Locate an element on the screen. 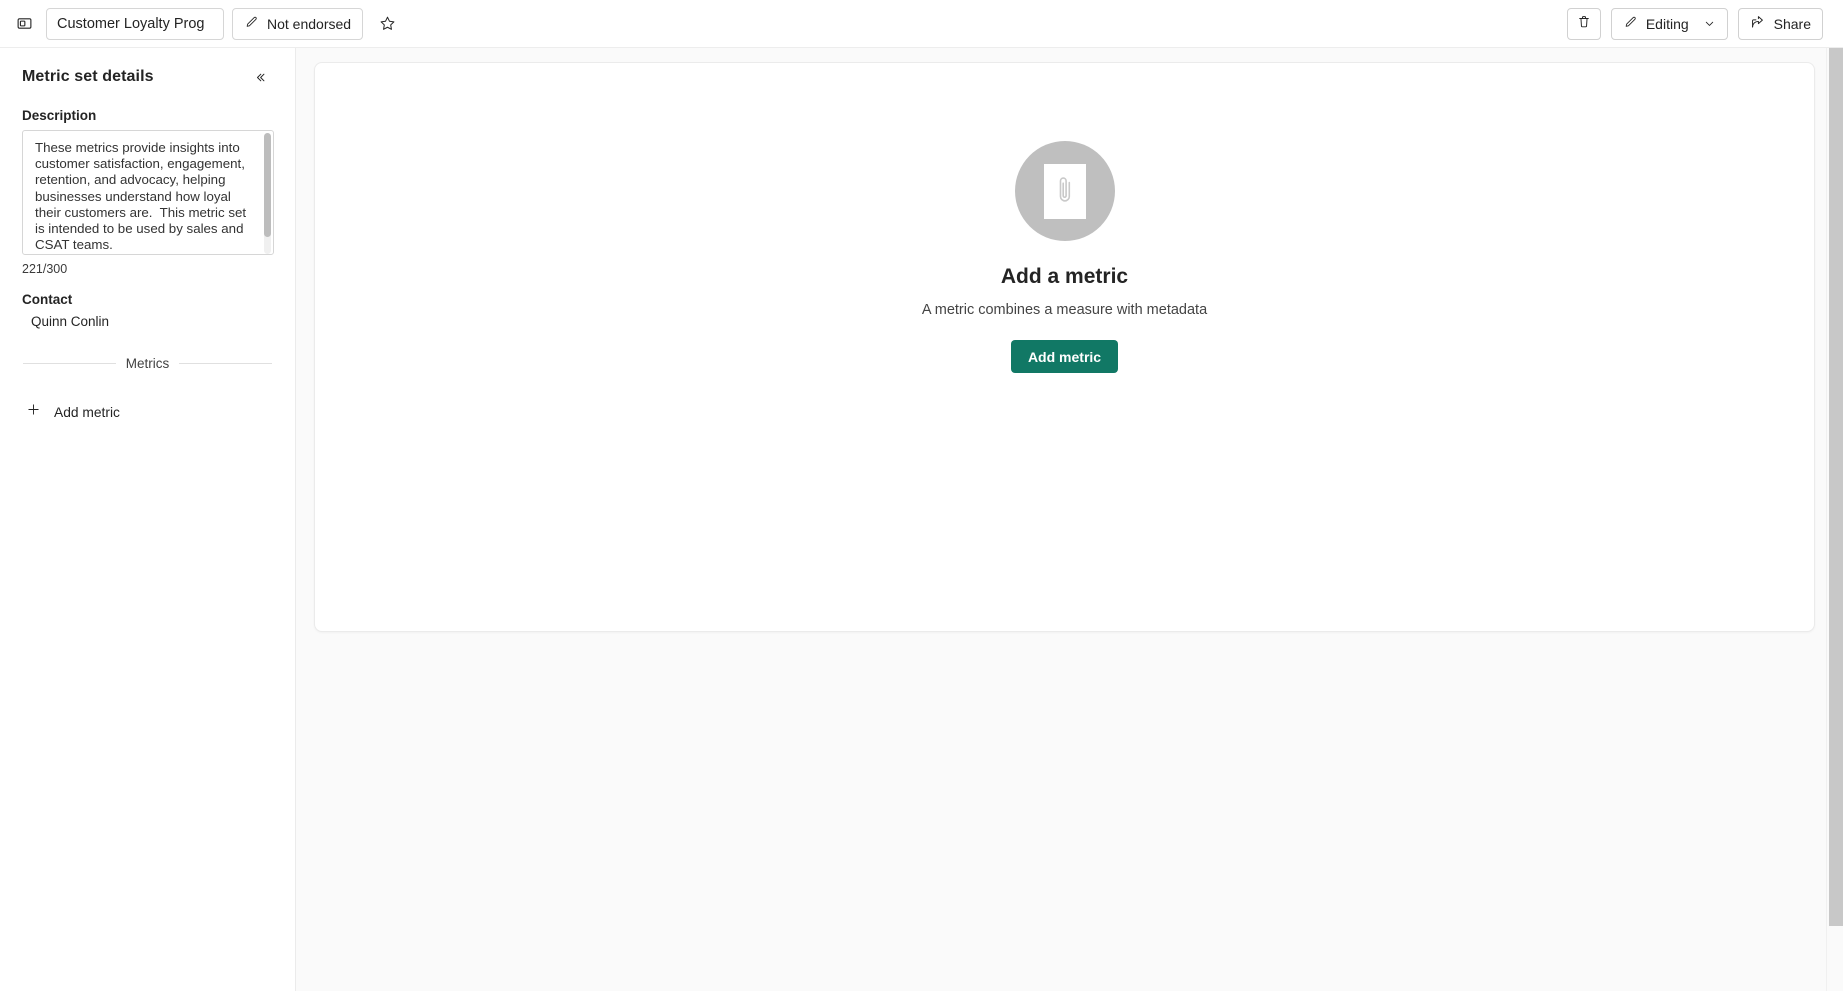  share-button: Share is located at coordinates (1780, 23).